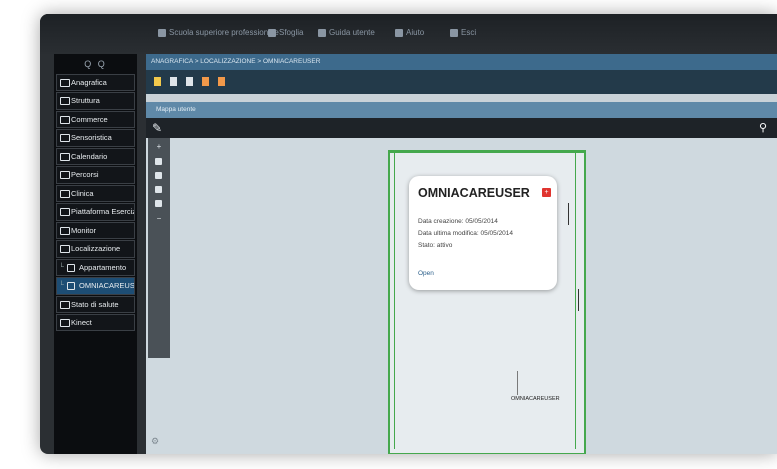 This screenshot has height=469, width=777. I want to click on sidebar-item-anagrafica: Anagrafica, so click(95, 83).